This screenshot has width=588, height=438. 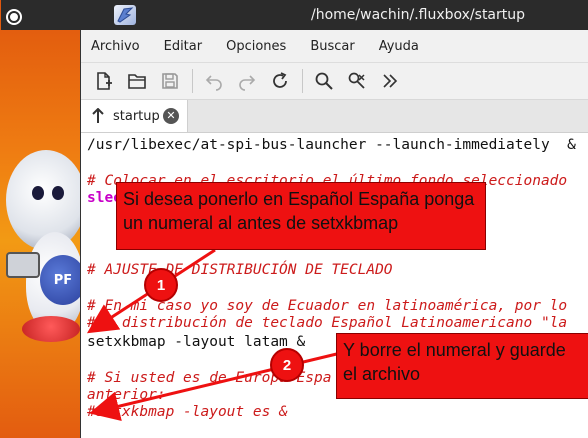 I want to click on editor-line: #setxkbmap -layout es &, so click(x=187, y=412).